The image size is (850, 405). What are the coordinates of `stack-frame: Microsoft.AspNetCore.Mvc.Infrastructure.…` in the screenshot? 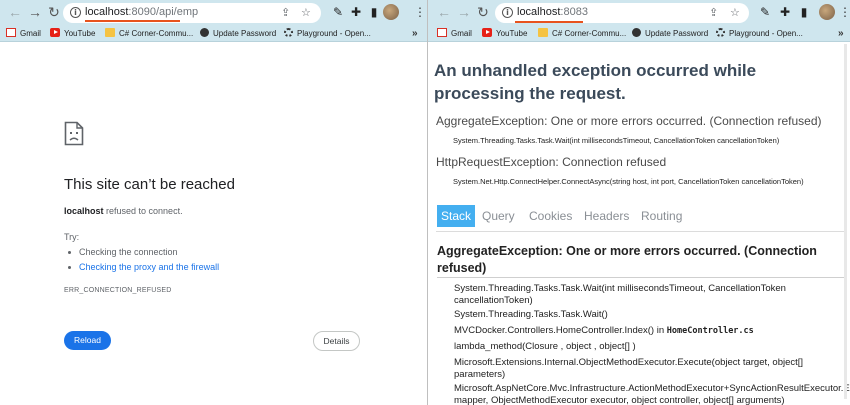 It's located at (652, 394).